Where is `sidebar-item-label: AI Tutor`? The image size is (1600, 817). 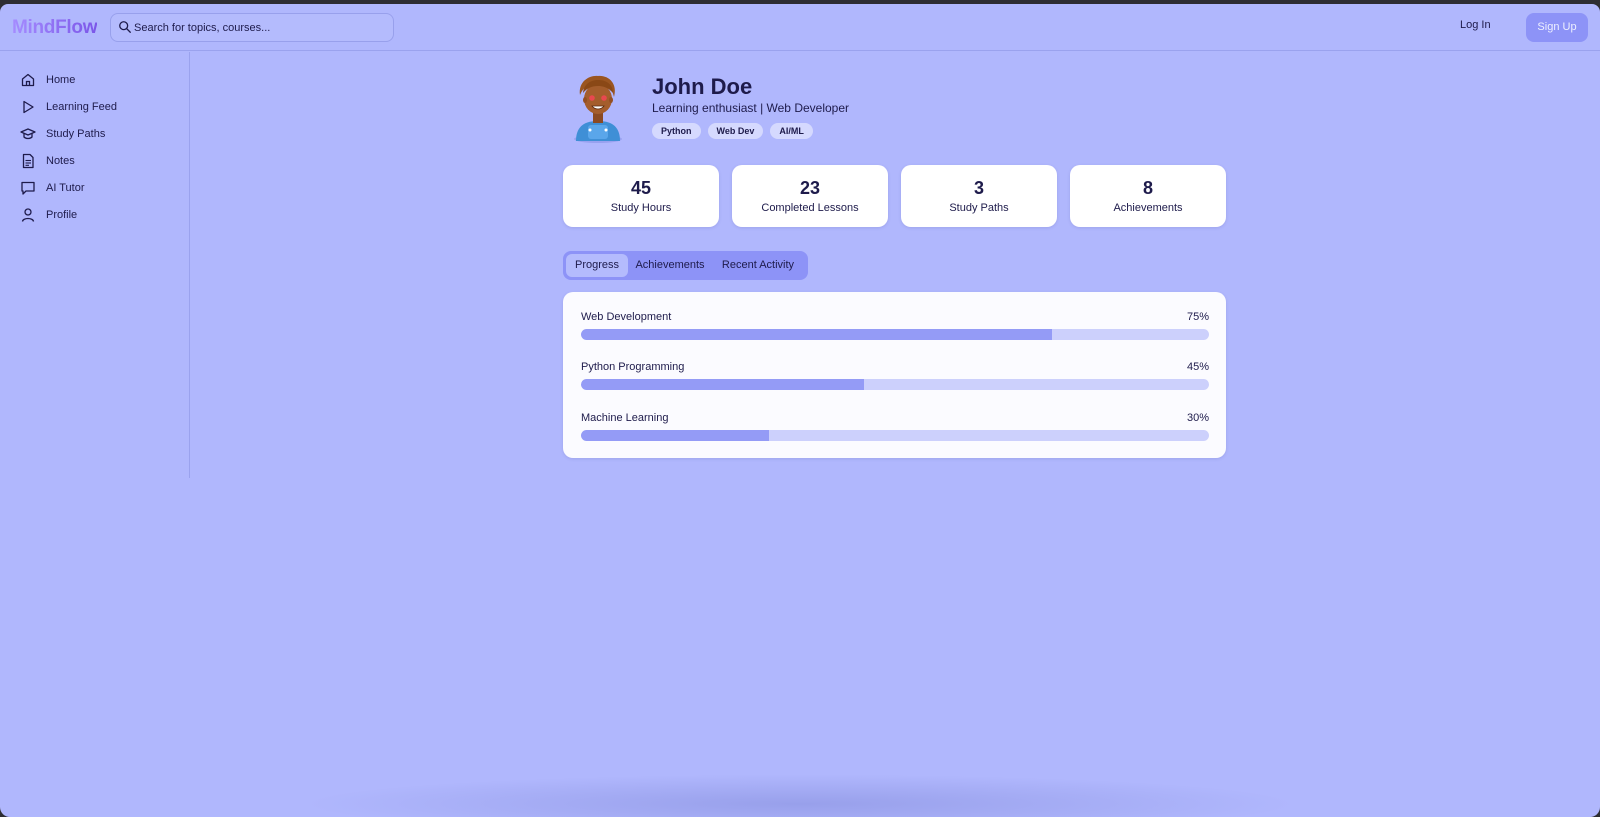 sidebar-item-label: AI Tutor is located at coordinates (65, 188).